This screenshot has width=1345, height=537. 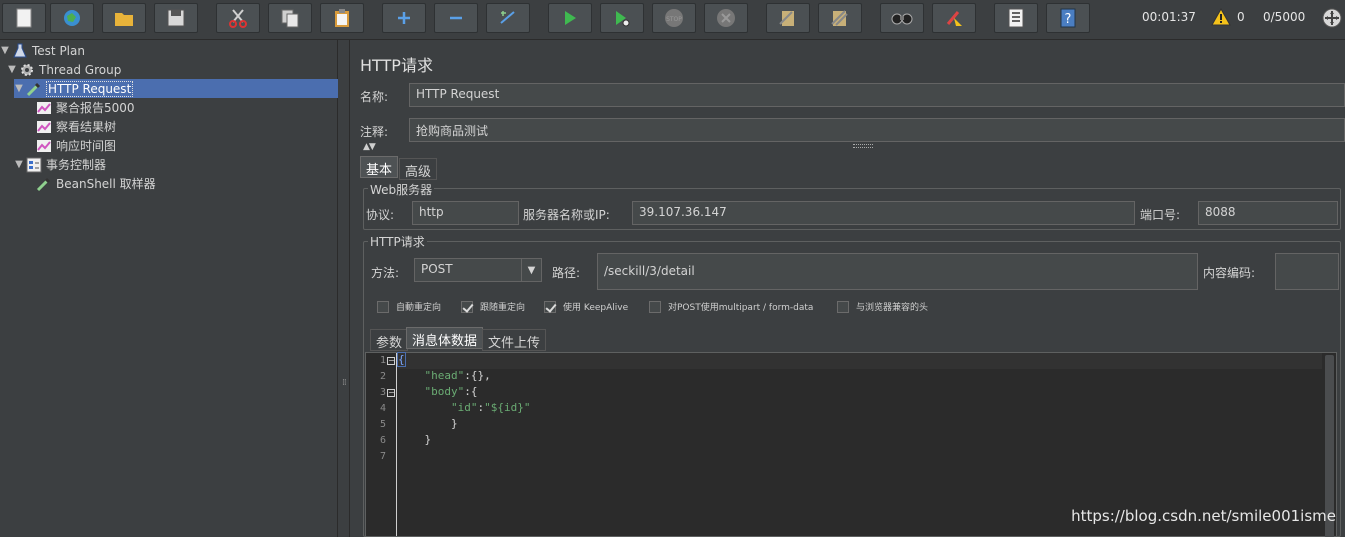 I want to click on comment-field: 抢购商品测试, so click(x=877, y=130).